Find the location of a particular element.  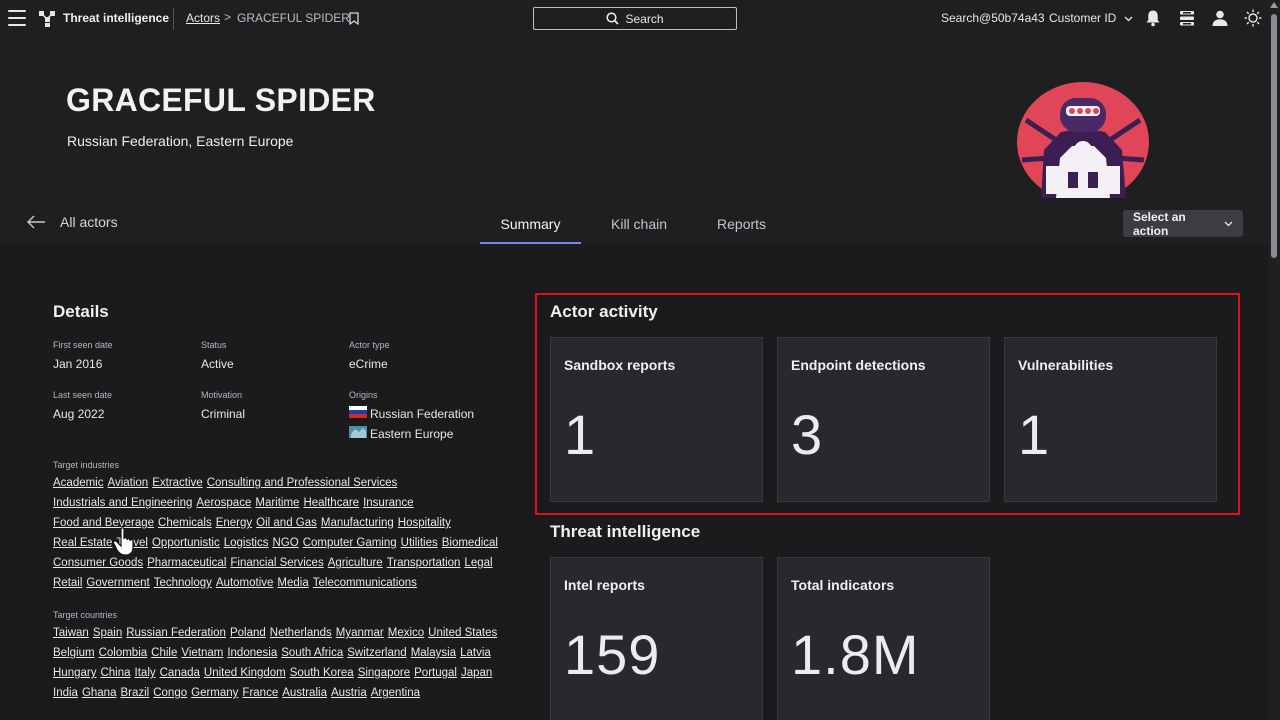

tab-bar: Summary Kill chain Reports is located at coordinates (633, 224).